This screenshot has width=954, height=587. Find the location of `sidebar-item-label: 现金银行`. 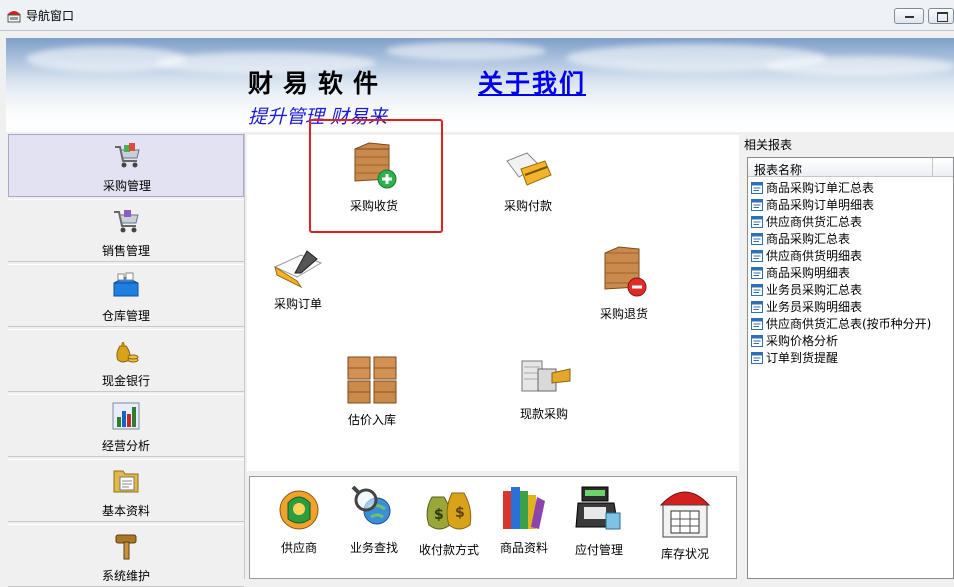

sidebar-item-label: 现金银行 is located at coordinates (125, 381).